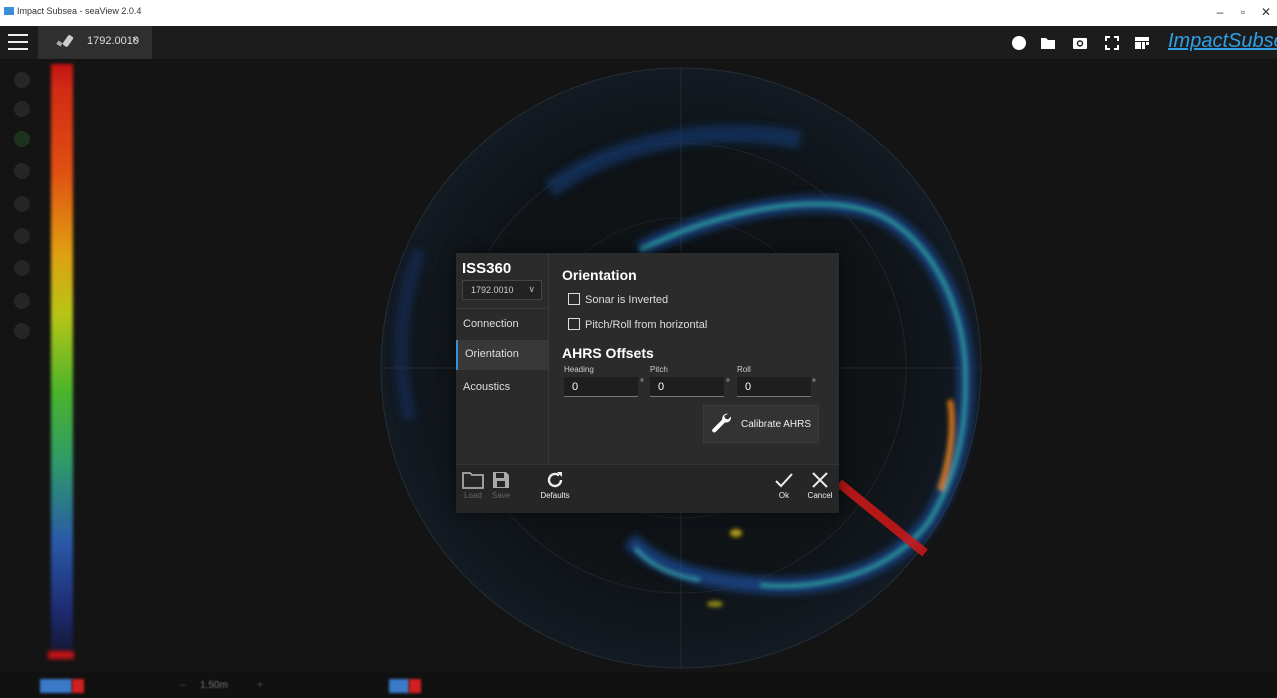 The image size is (1277, 698). What do you see at coordinates (601, 387) in the screenshot?
I see `heading-input: 0` at bounding box center [601, 387].